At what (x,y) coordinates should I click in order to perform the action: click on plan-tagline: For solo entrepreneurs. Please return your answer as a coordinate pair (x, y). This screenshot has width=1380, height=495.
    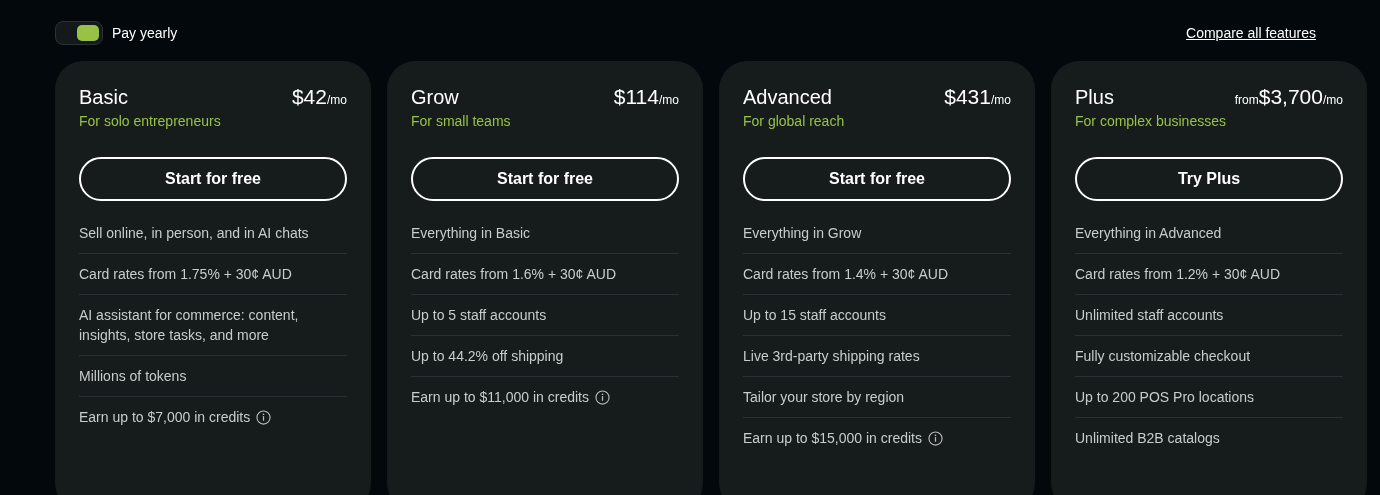
    Looking at the image, I should click on (150, 121).